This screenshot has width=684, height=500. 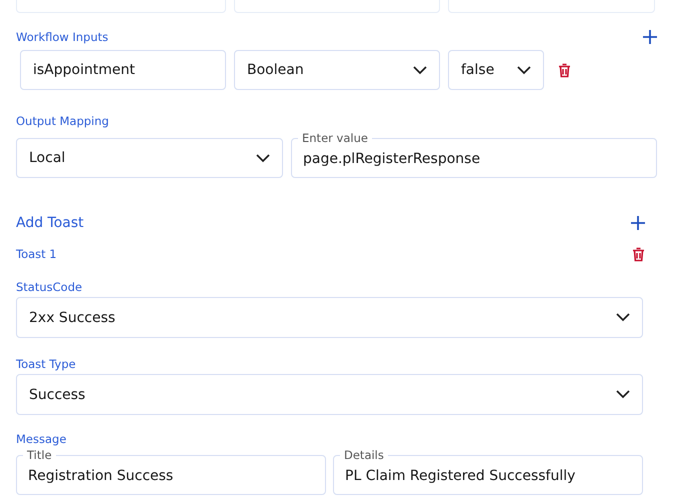 What do you see at coordinates (171, 472) in the screenshot?
I see `message-title-field: Title Registration Success` at bounding box center [171, 472].